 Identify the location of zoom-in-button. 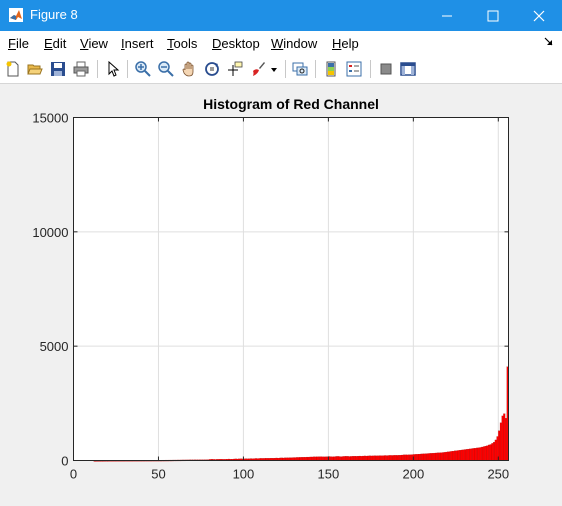
(143, 69).